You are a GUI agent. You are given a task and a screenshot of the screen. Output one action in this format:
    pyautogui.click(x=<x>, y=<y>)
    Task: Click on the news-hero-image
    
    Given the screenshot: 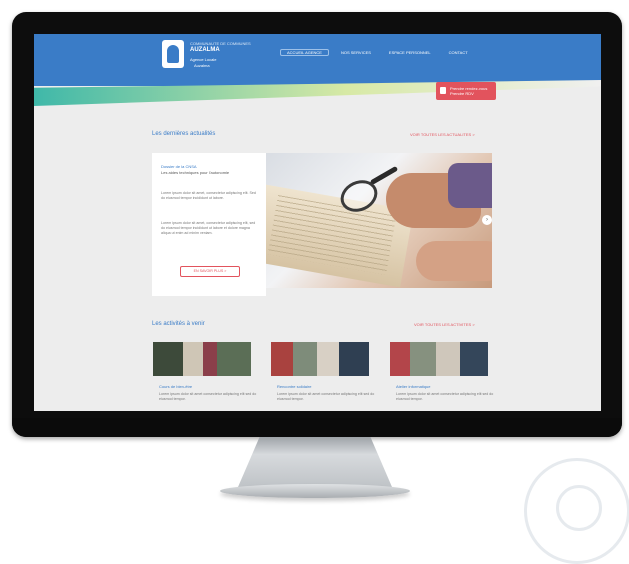 What is the action you would take?
    pyautogui.click(x=379, y=220)
    